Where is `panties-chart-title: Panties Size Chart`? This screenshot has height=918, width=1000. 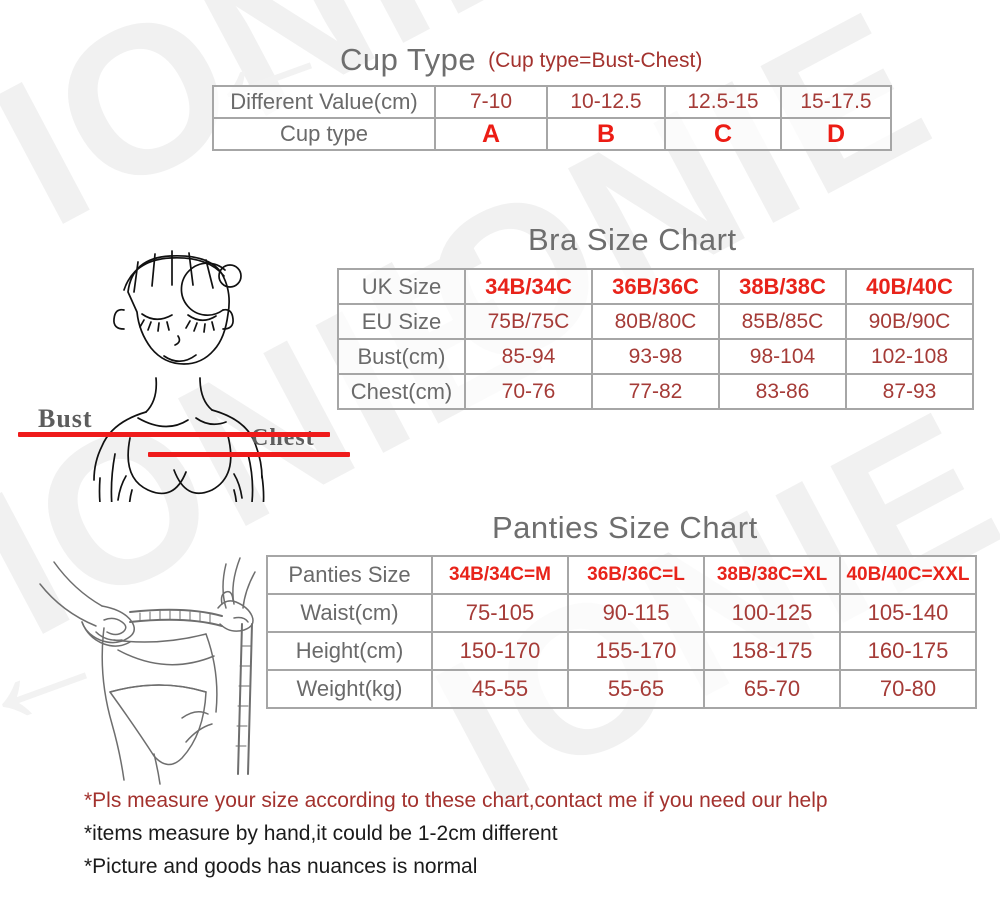
panties-chart-title: Panties Size Chart is located at coordinates (625, 527).